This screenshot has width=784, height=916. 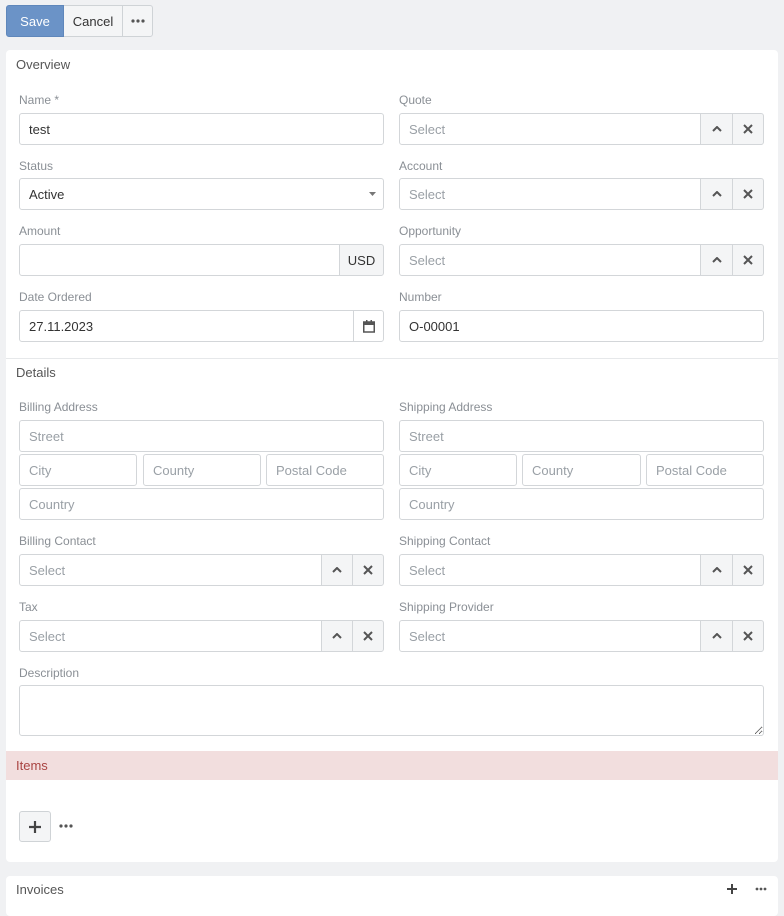 What do you see at coordinates (550, 129) in the screenshot?
I see `quote-select: Select` at bounding box center [550, 129].